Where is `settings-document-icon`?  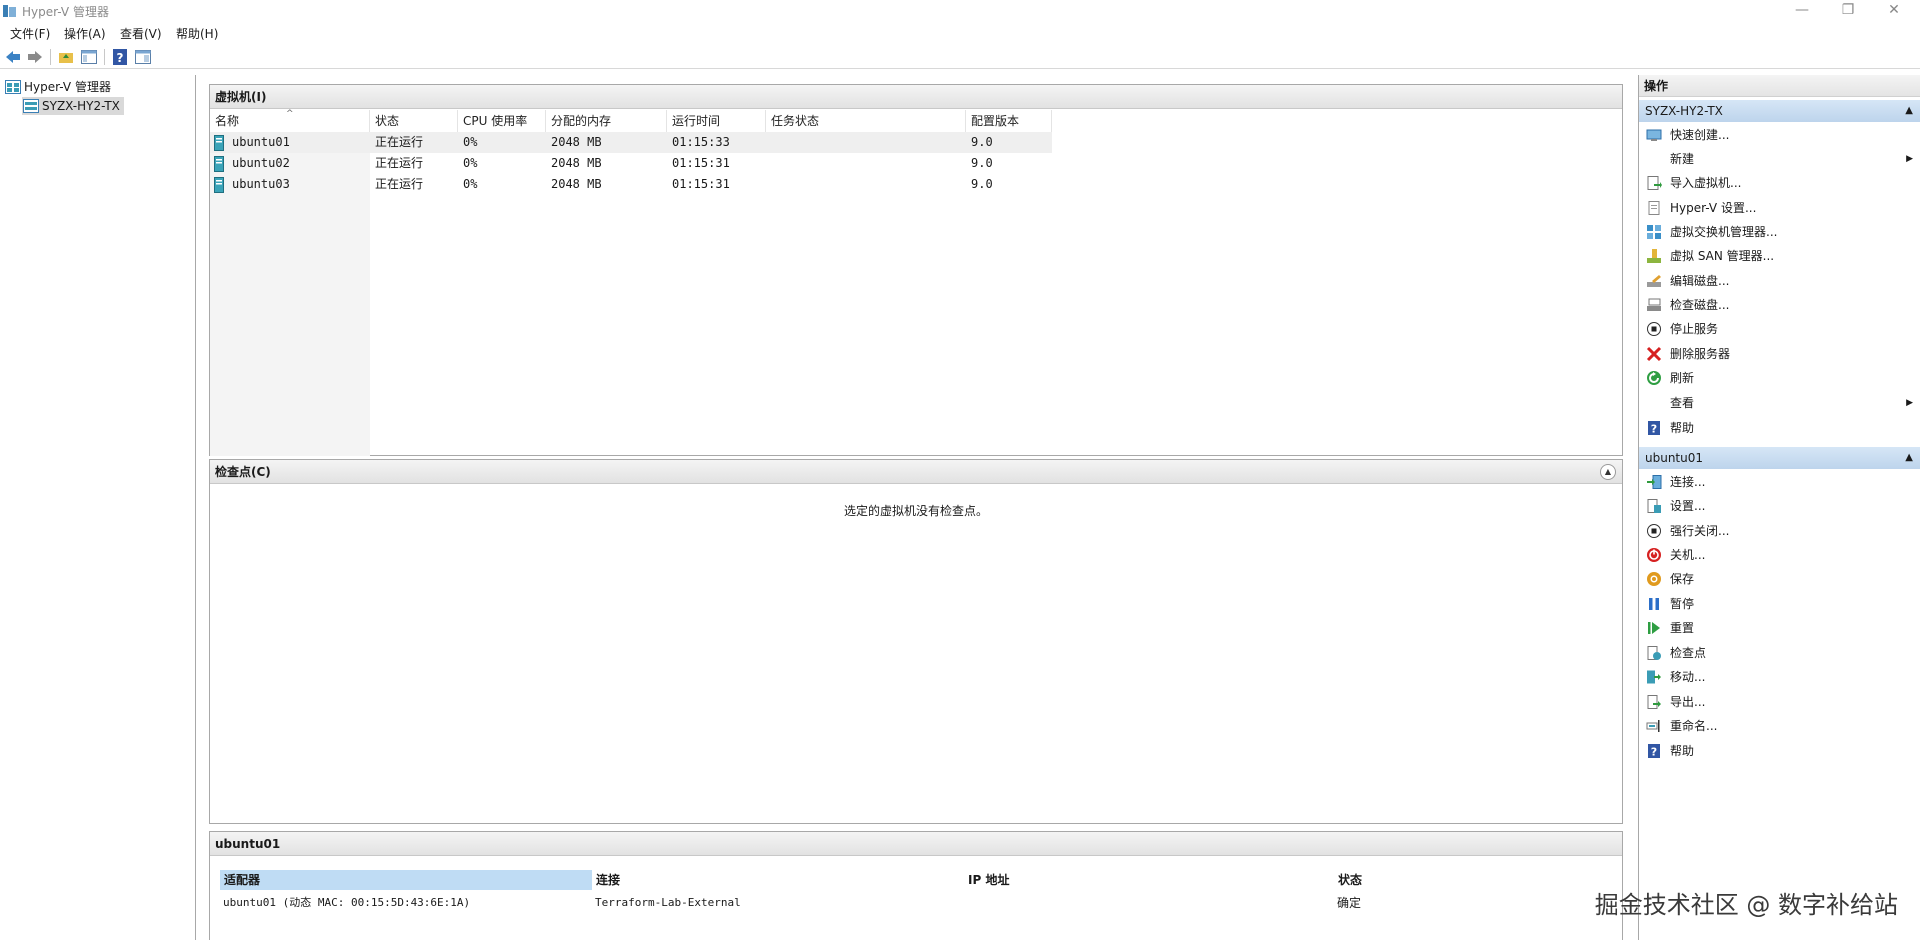
settings-document-icon is located at coordinates (1654, 208).